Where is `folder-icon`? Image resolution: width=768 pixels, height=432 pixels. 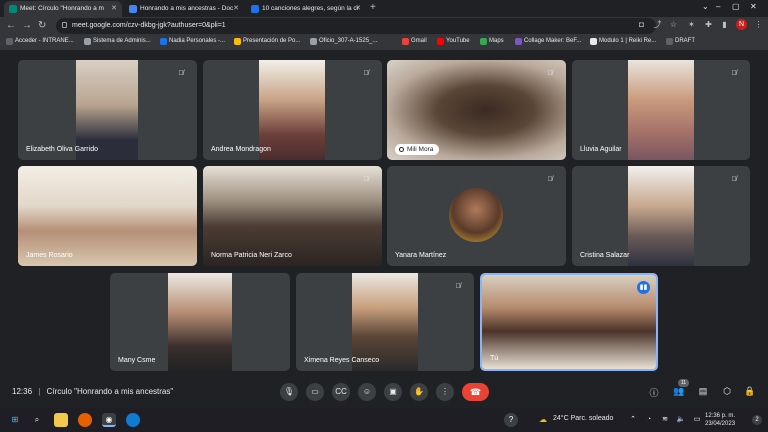
folder-icon is located at coordinates (669, 41).